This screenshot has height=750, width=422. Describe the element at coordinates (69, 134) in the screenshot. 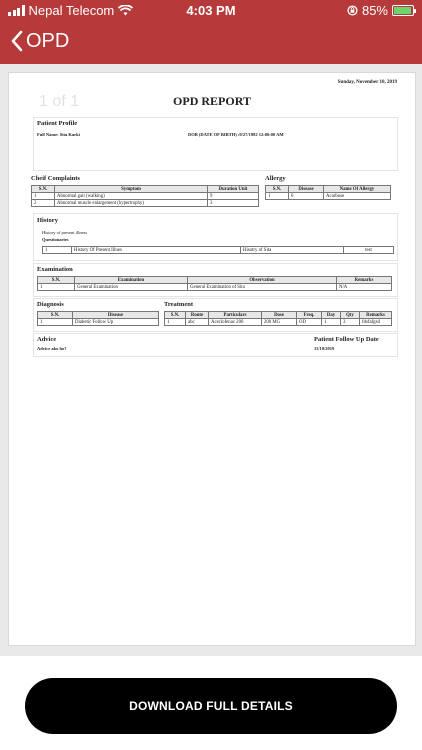

I see `patient-name: Sita Karki` at that location.